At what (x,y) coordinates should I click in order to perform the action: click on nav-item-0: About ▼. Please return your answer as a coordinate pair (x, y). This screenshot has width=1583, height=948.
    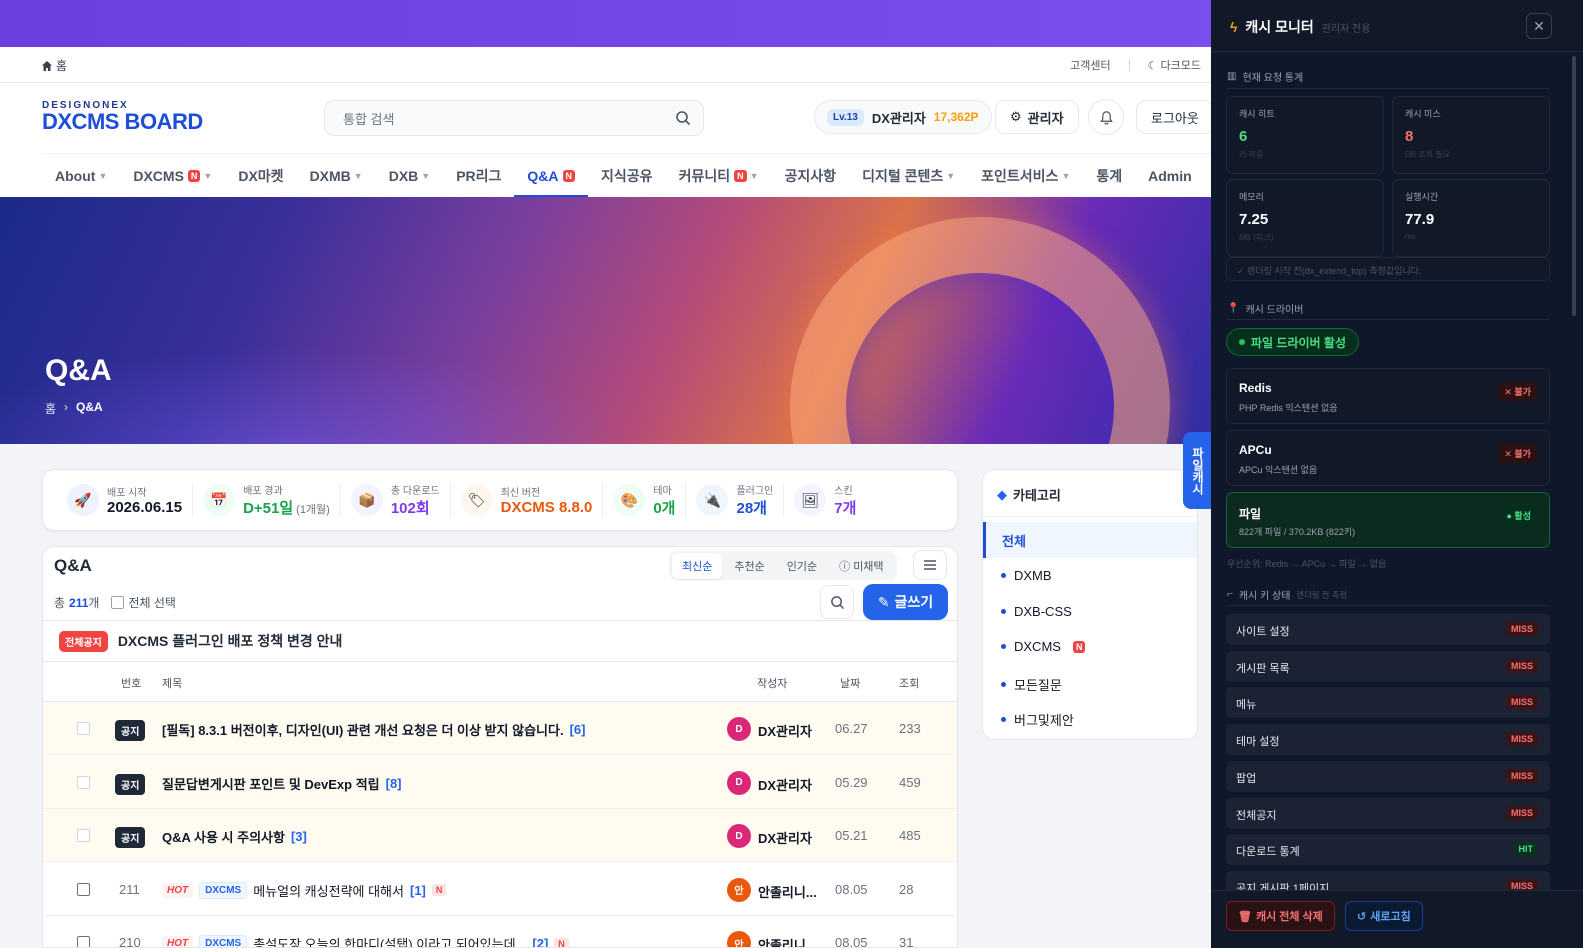
    Looking at the image, I should click on (81, 176).